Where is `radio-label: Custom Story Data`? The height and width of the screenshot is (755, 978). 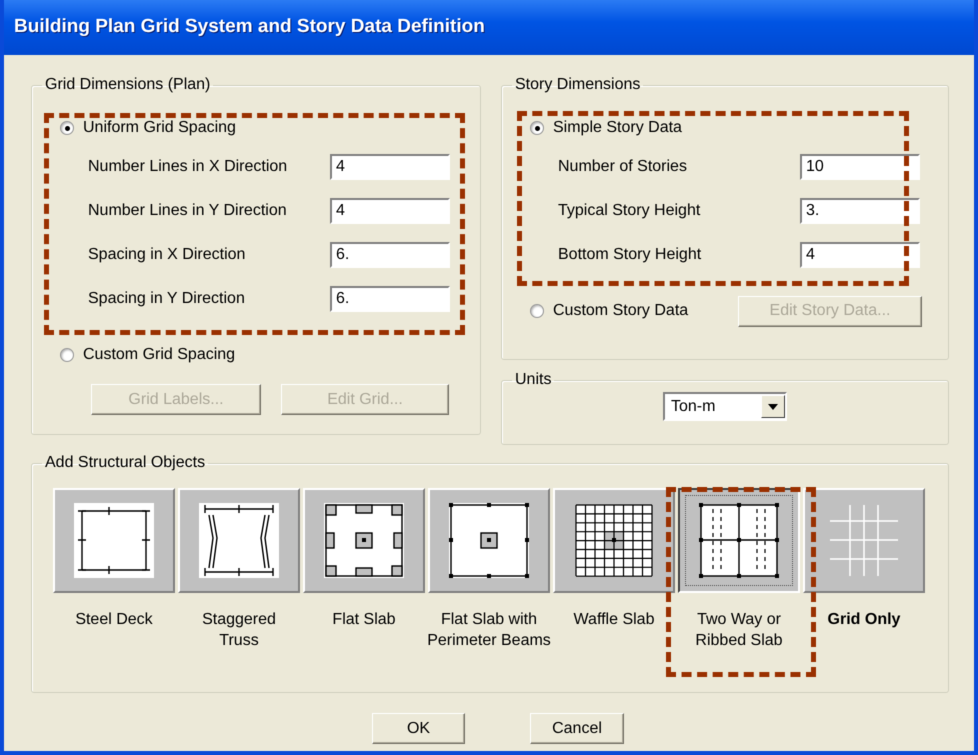 radio-label: Custom Story Data is located at coordinates (620, 311).